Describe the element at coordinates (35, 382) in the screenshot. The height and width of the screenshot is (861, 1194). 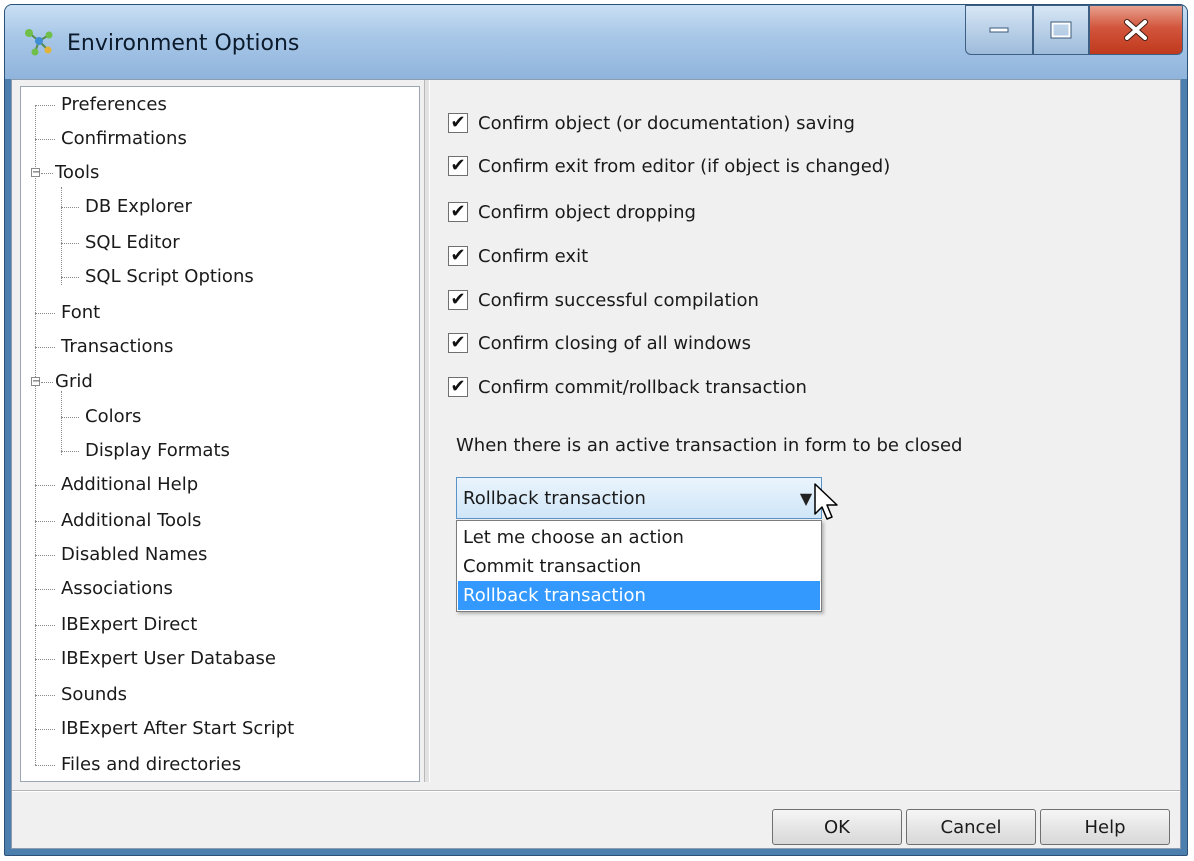
I see `collapse-grid-icon: −` at that location.